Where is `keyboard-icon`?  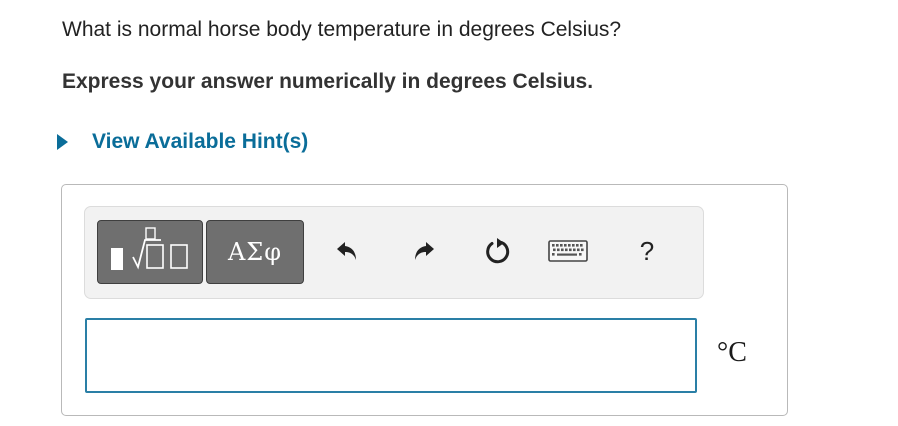
keyboard-icon is located at coordinates (568, 251).